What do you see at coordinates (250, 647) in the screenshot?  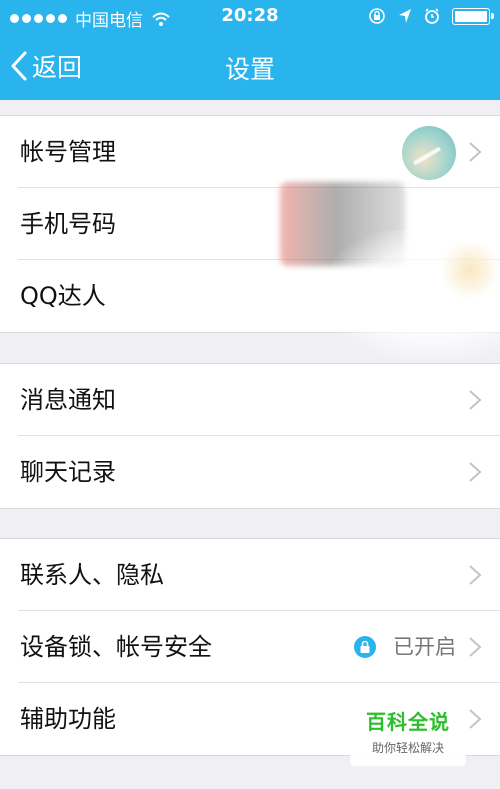 I see `settings-item-device-lock-security: 设备锁、帐号安全 已开启` at bounding box center [250, 647].